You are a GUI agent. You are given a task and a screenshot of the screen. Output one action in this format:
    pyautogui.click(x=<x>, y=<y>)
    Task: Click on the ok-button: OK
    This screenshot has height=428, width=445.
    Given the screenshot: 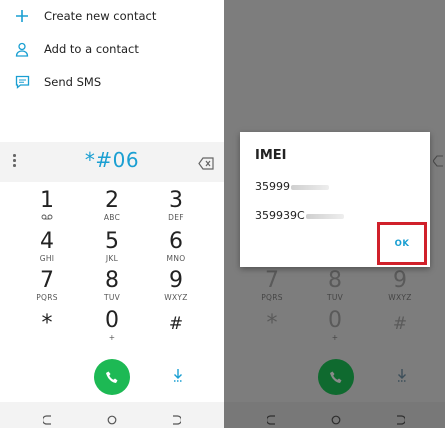 What is the action you would take?
    pyautogui.click(x=402, y=243)
    